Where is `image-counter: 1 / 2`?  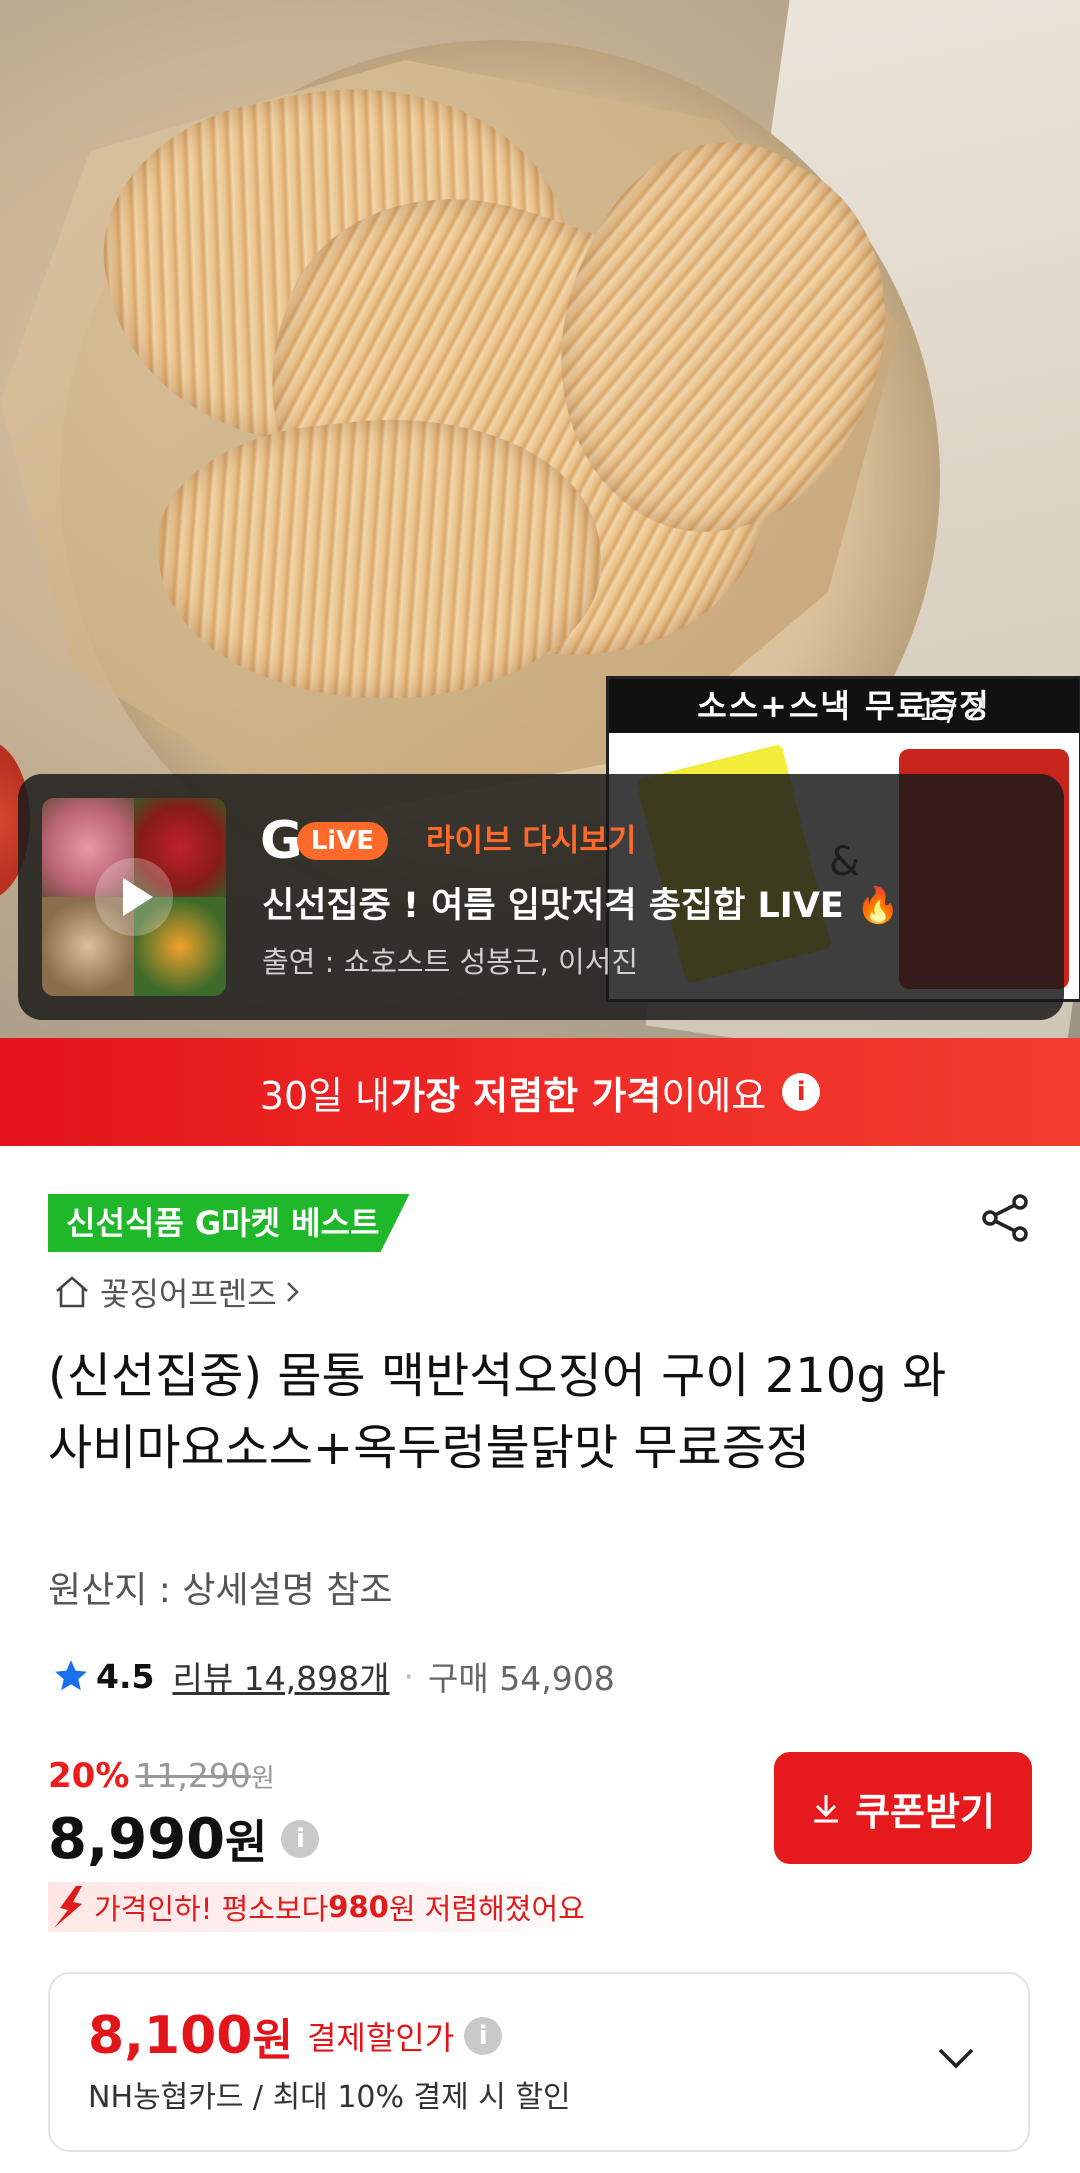 image-counter: 1 / 2 is located at coordinates (952, 710).